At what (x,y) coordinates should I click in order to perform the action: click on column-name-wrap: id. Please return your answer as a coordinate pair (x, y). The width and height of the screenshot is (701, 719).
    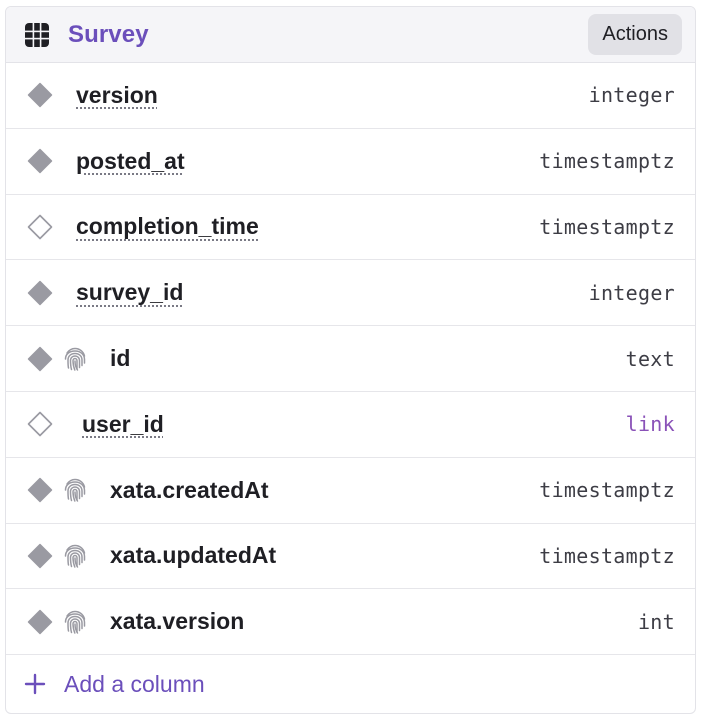
    Looking at the image, I should click on (120, 358).